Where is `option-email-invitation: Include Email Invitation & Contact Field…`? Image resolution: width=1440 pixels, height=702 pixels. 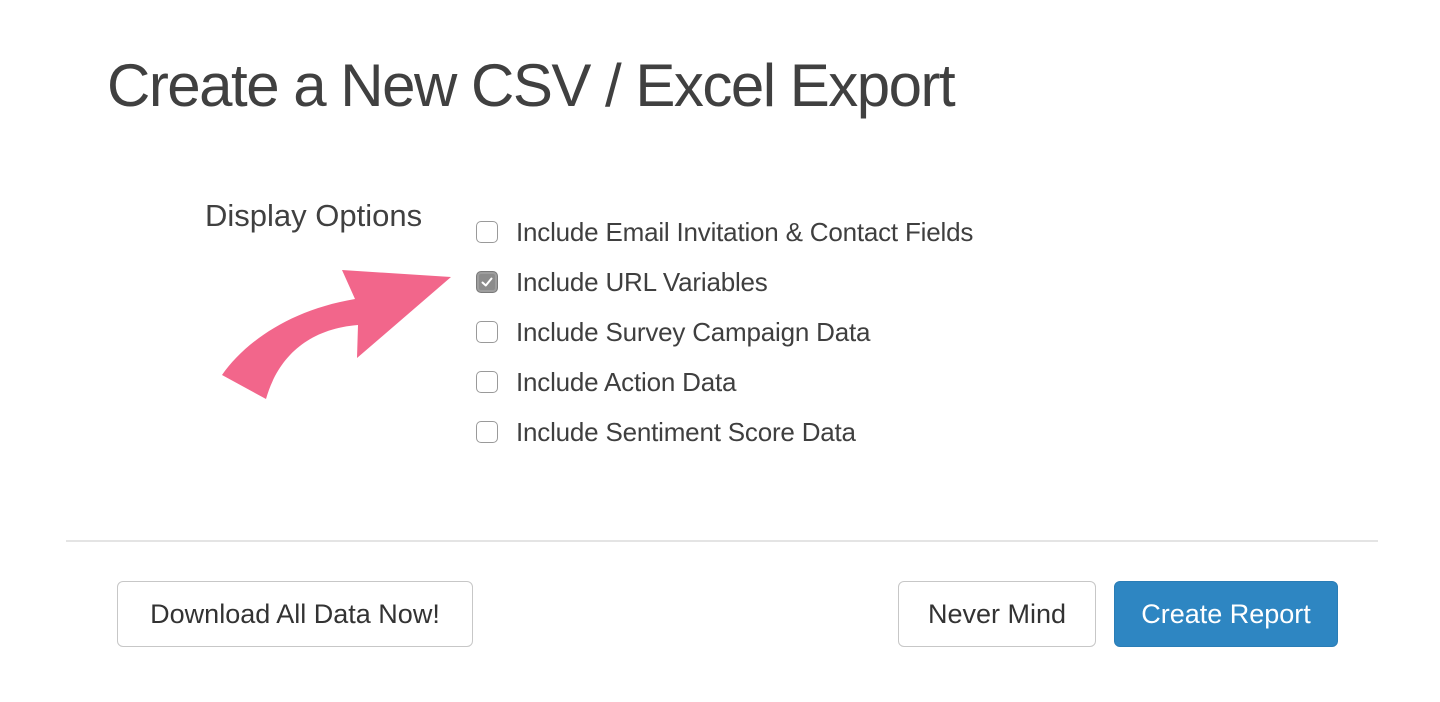 option-email-invitation: Include Email Invitation & Contact Field… is located at coordinates (723, 232).